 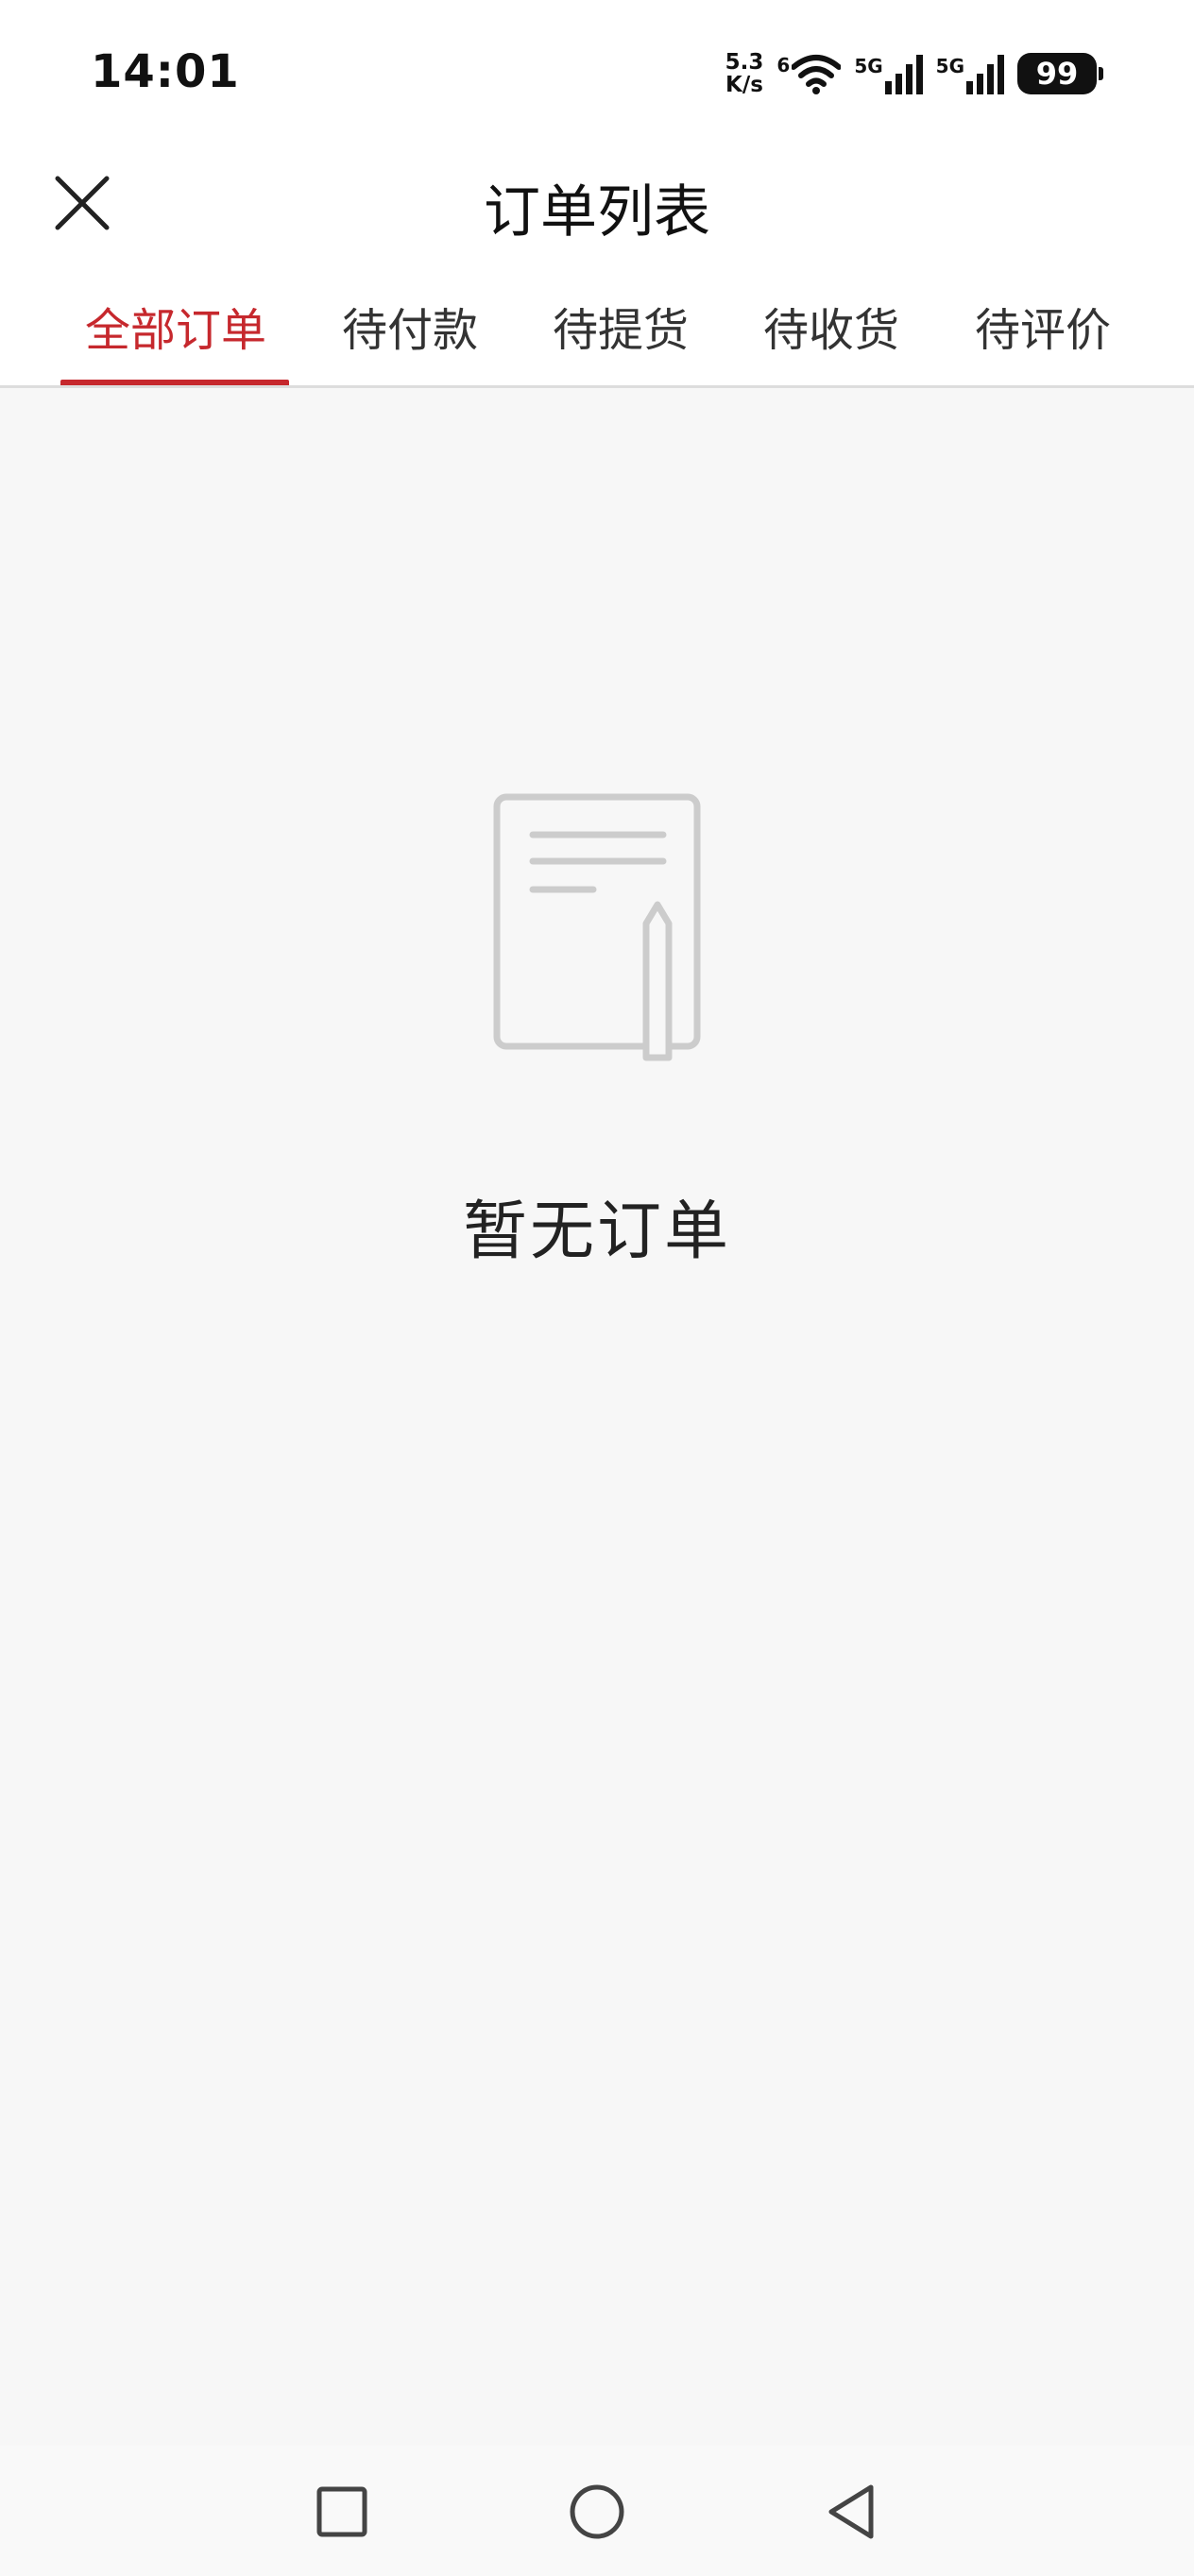 What do you see at coordinates (745, 62) in the screenshot?
I see `net-speed-value: 5.3` at bounding box center [745, 62].